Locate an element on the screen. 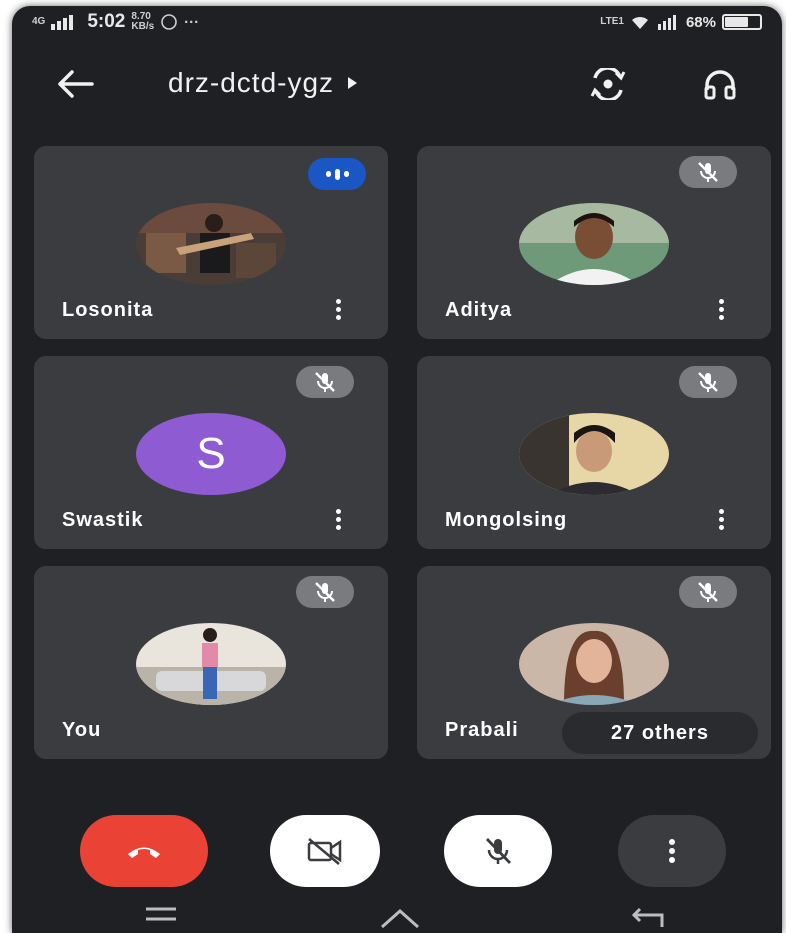 Image resolution: width=786 pixels, height=933 pixels. participant-tile: S Swastik is located at coordinates (211, 452).